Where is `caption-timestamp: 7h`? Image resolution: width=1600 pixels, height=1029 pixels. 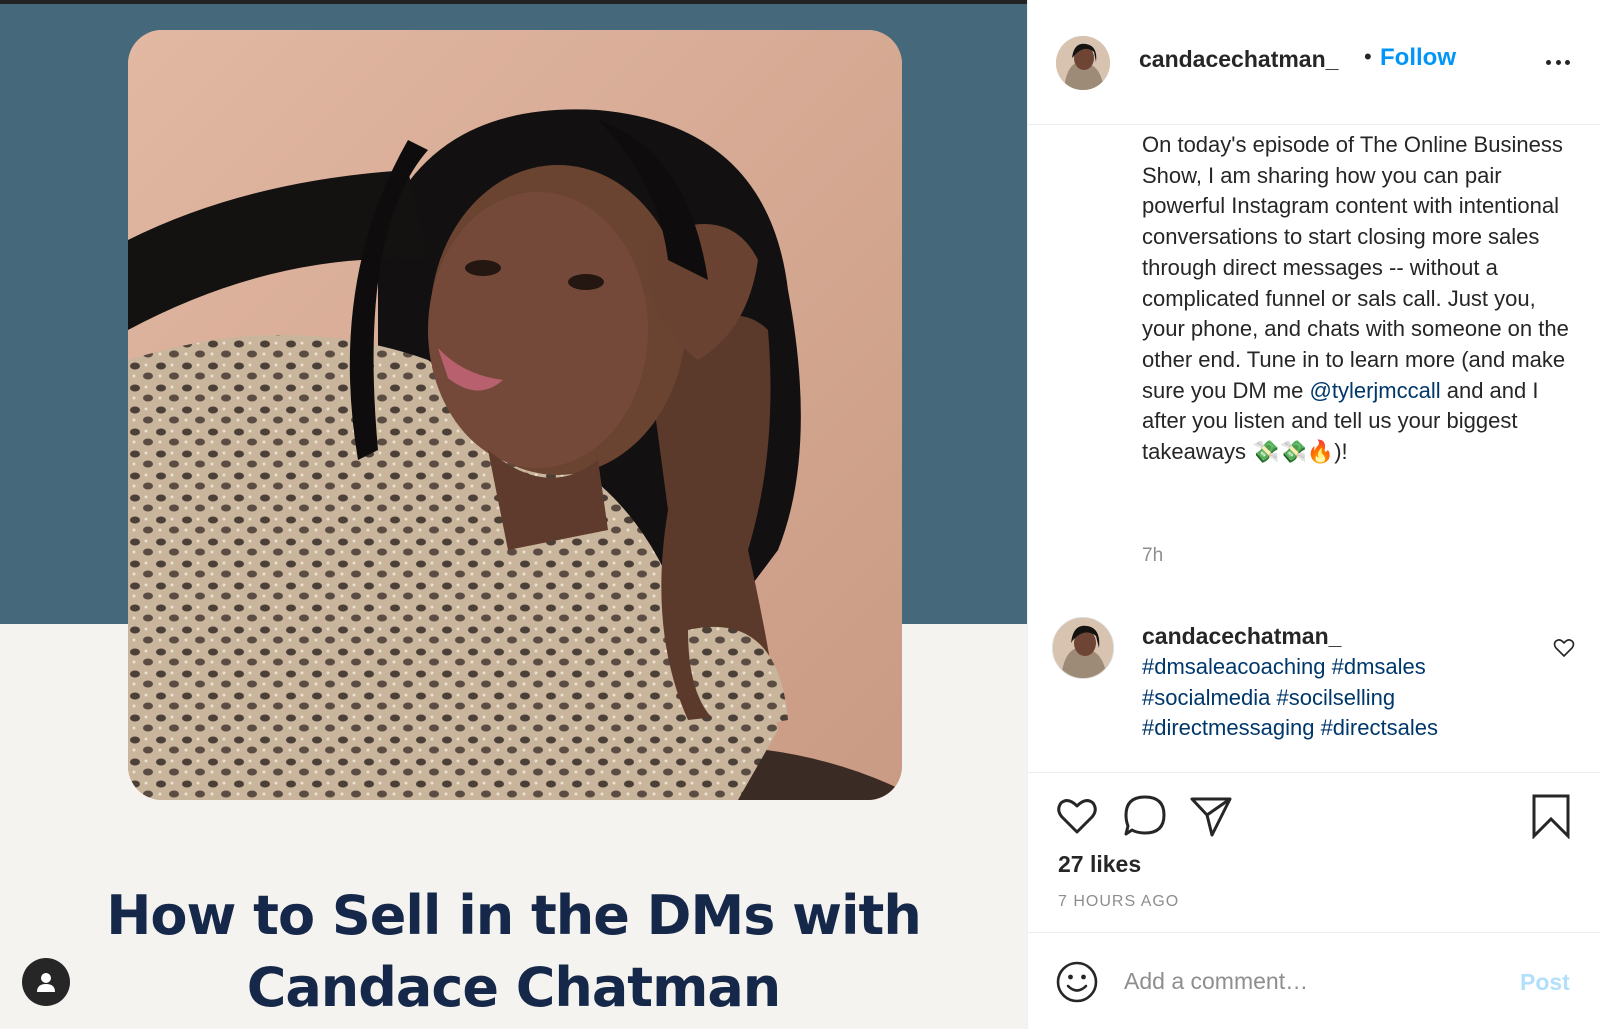
caption-timestamp: 7h is located at coordinates (1152, 556).